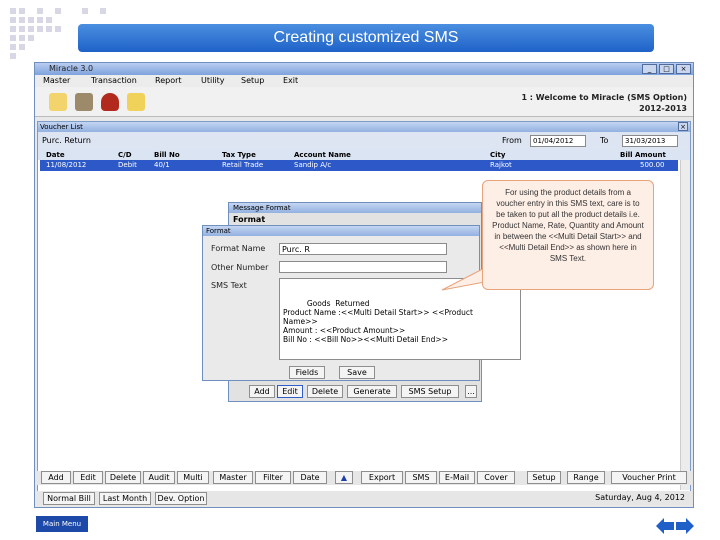 Image resolution: width=720 pixels, height=540 pixels. I want to click on money-bag-icon, so click(110, 102).